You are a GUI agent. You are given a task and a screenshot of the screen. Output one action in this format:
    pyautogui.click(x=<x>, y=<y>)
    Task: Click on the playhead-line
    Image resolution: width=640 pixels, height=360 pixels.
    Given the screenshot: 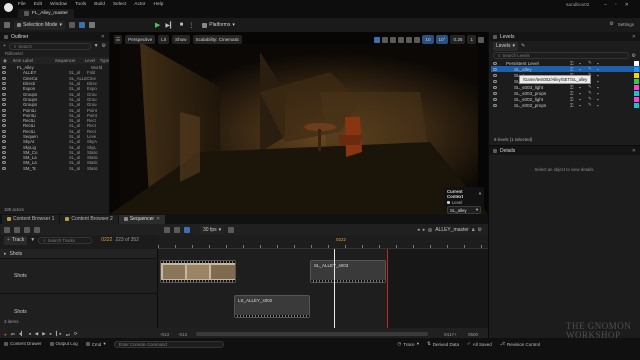 What is the action you would take?
    pyautogui.click(x=334, y=289)
    